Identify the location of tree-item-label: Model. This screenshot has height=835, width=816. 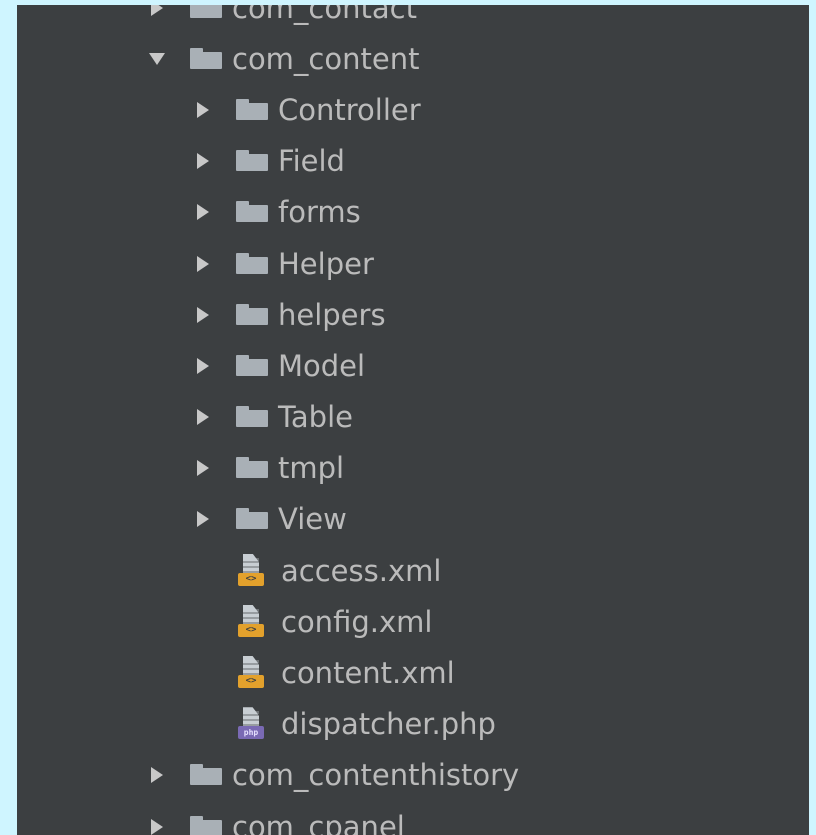
(322, 365).